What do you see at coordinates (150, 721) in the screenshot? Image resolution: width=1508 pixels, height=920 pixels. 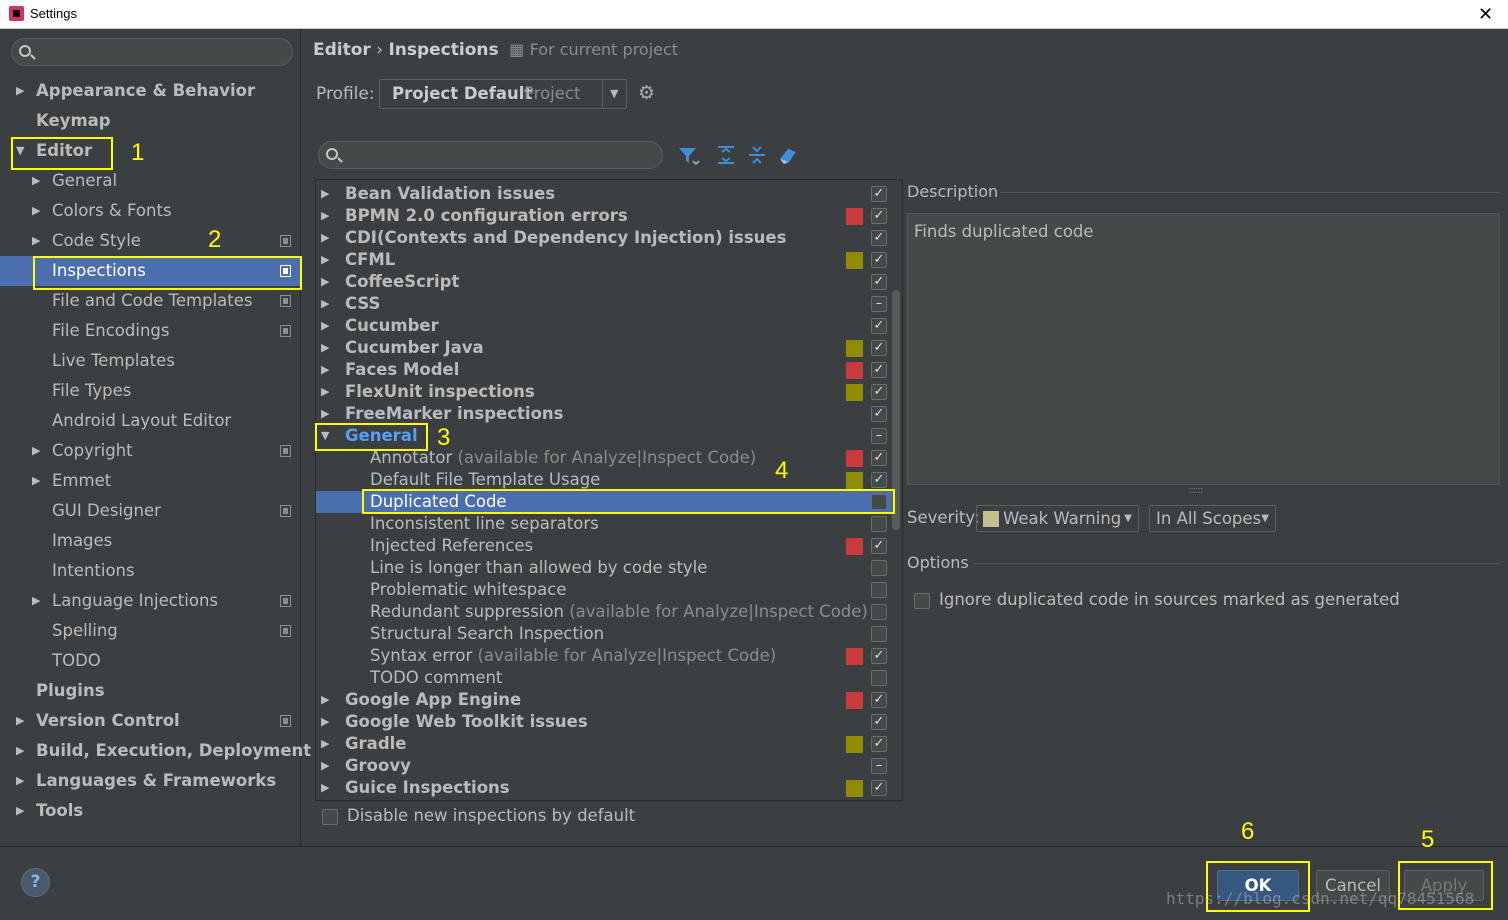 I see `sidebar-item: ▶ Version Control` at bounding box center [150, 721].